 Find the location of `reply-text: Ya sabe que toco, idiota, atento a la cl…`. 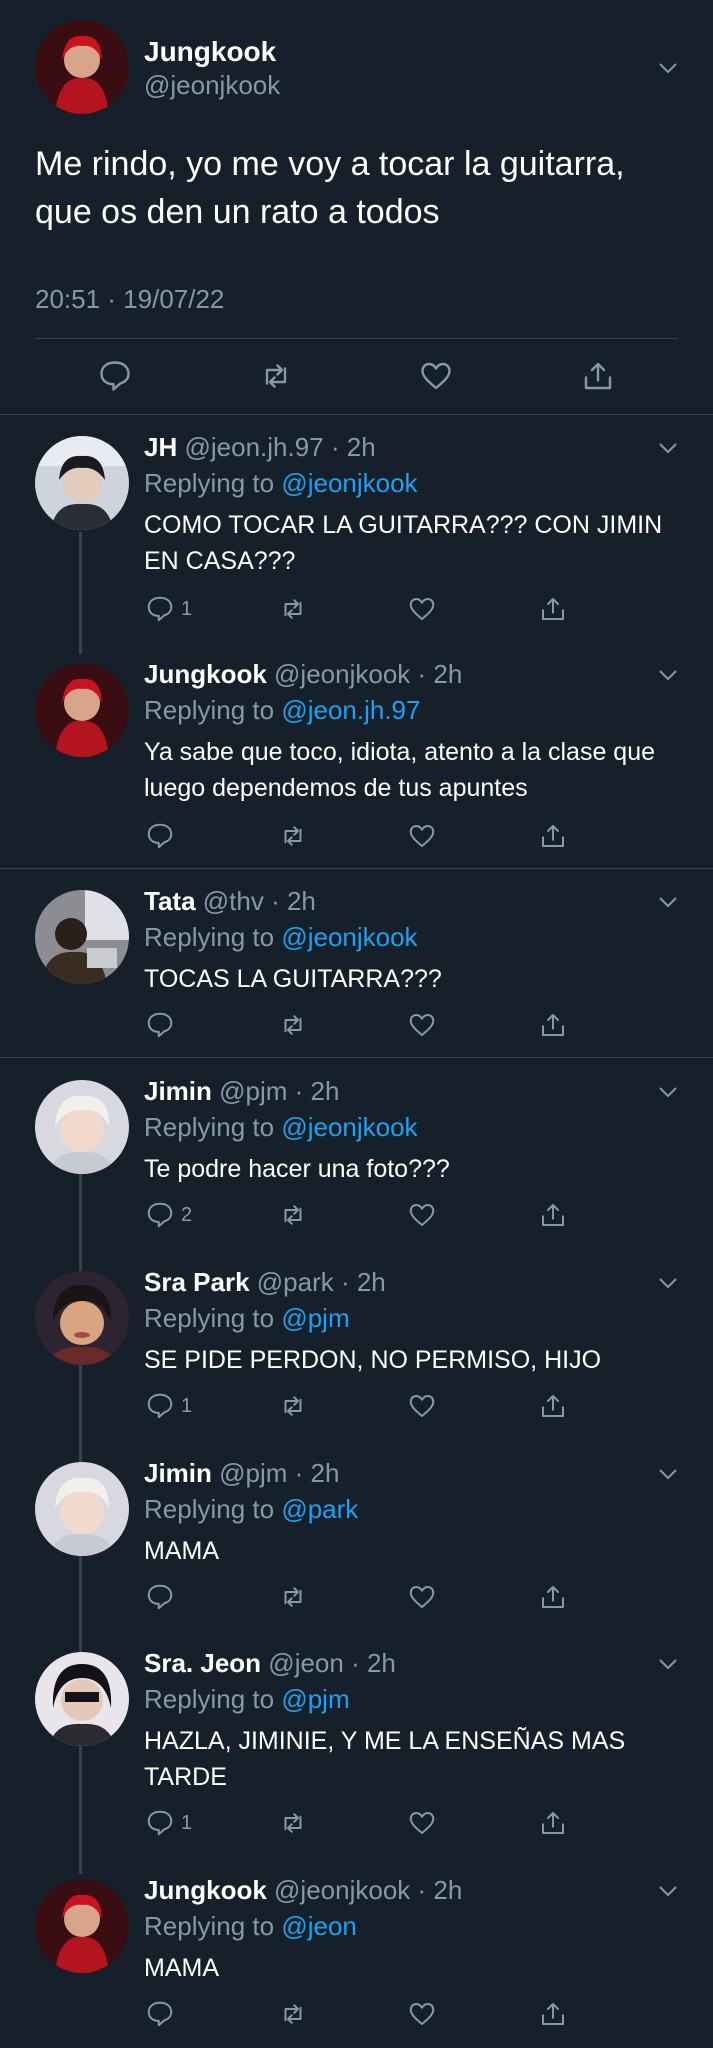

reply-text: Ya sabe que toco, idiota, atento a la cl… is located at coordinates (400, 770).